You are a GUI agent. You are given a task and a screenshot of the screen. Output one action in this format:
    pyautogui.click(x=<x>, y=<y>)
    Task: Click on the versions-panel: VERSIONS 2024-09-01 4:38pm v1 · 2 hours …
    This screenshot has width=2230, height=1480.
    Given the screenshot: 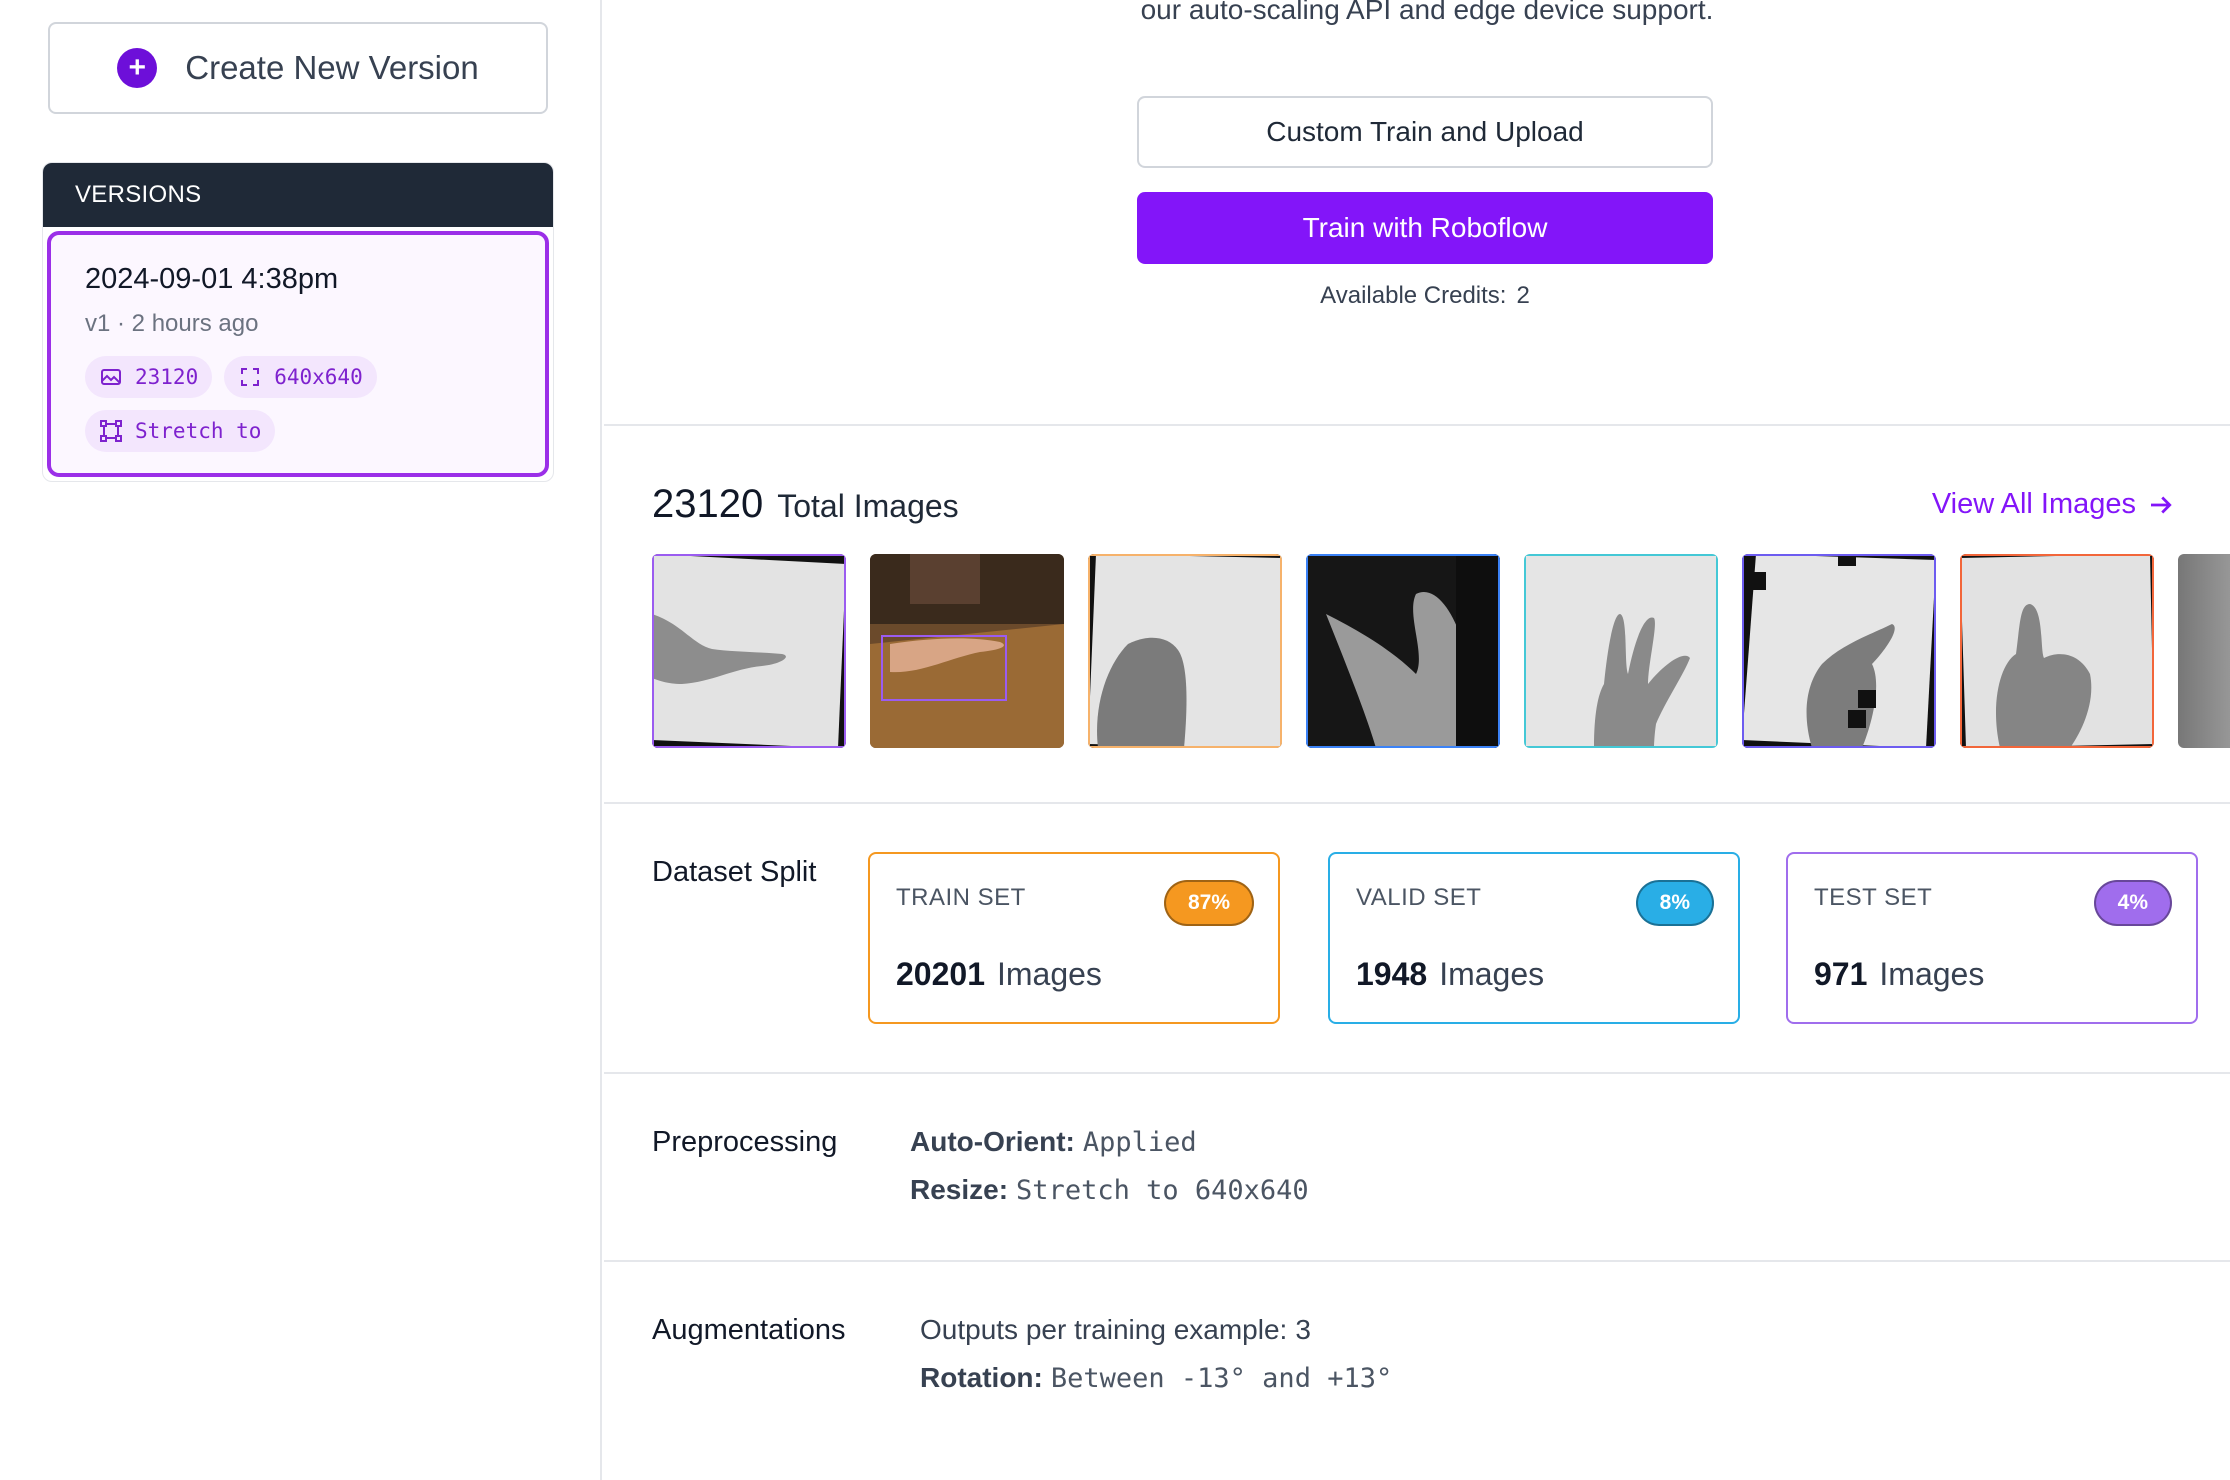 What is the action you would take?
    pyautogui.click(x=298, y=322)
    